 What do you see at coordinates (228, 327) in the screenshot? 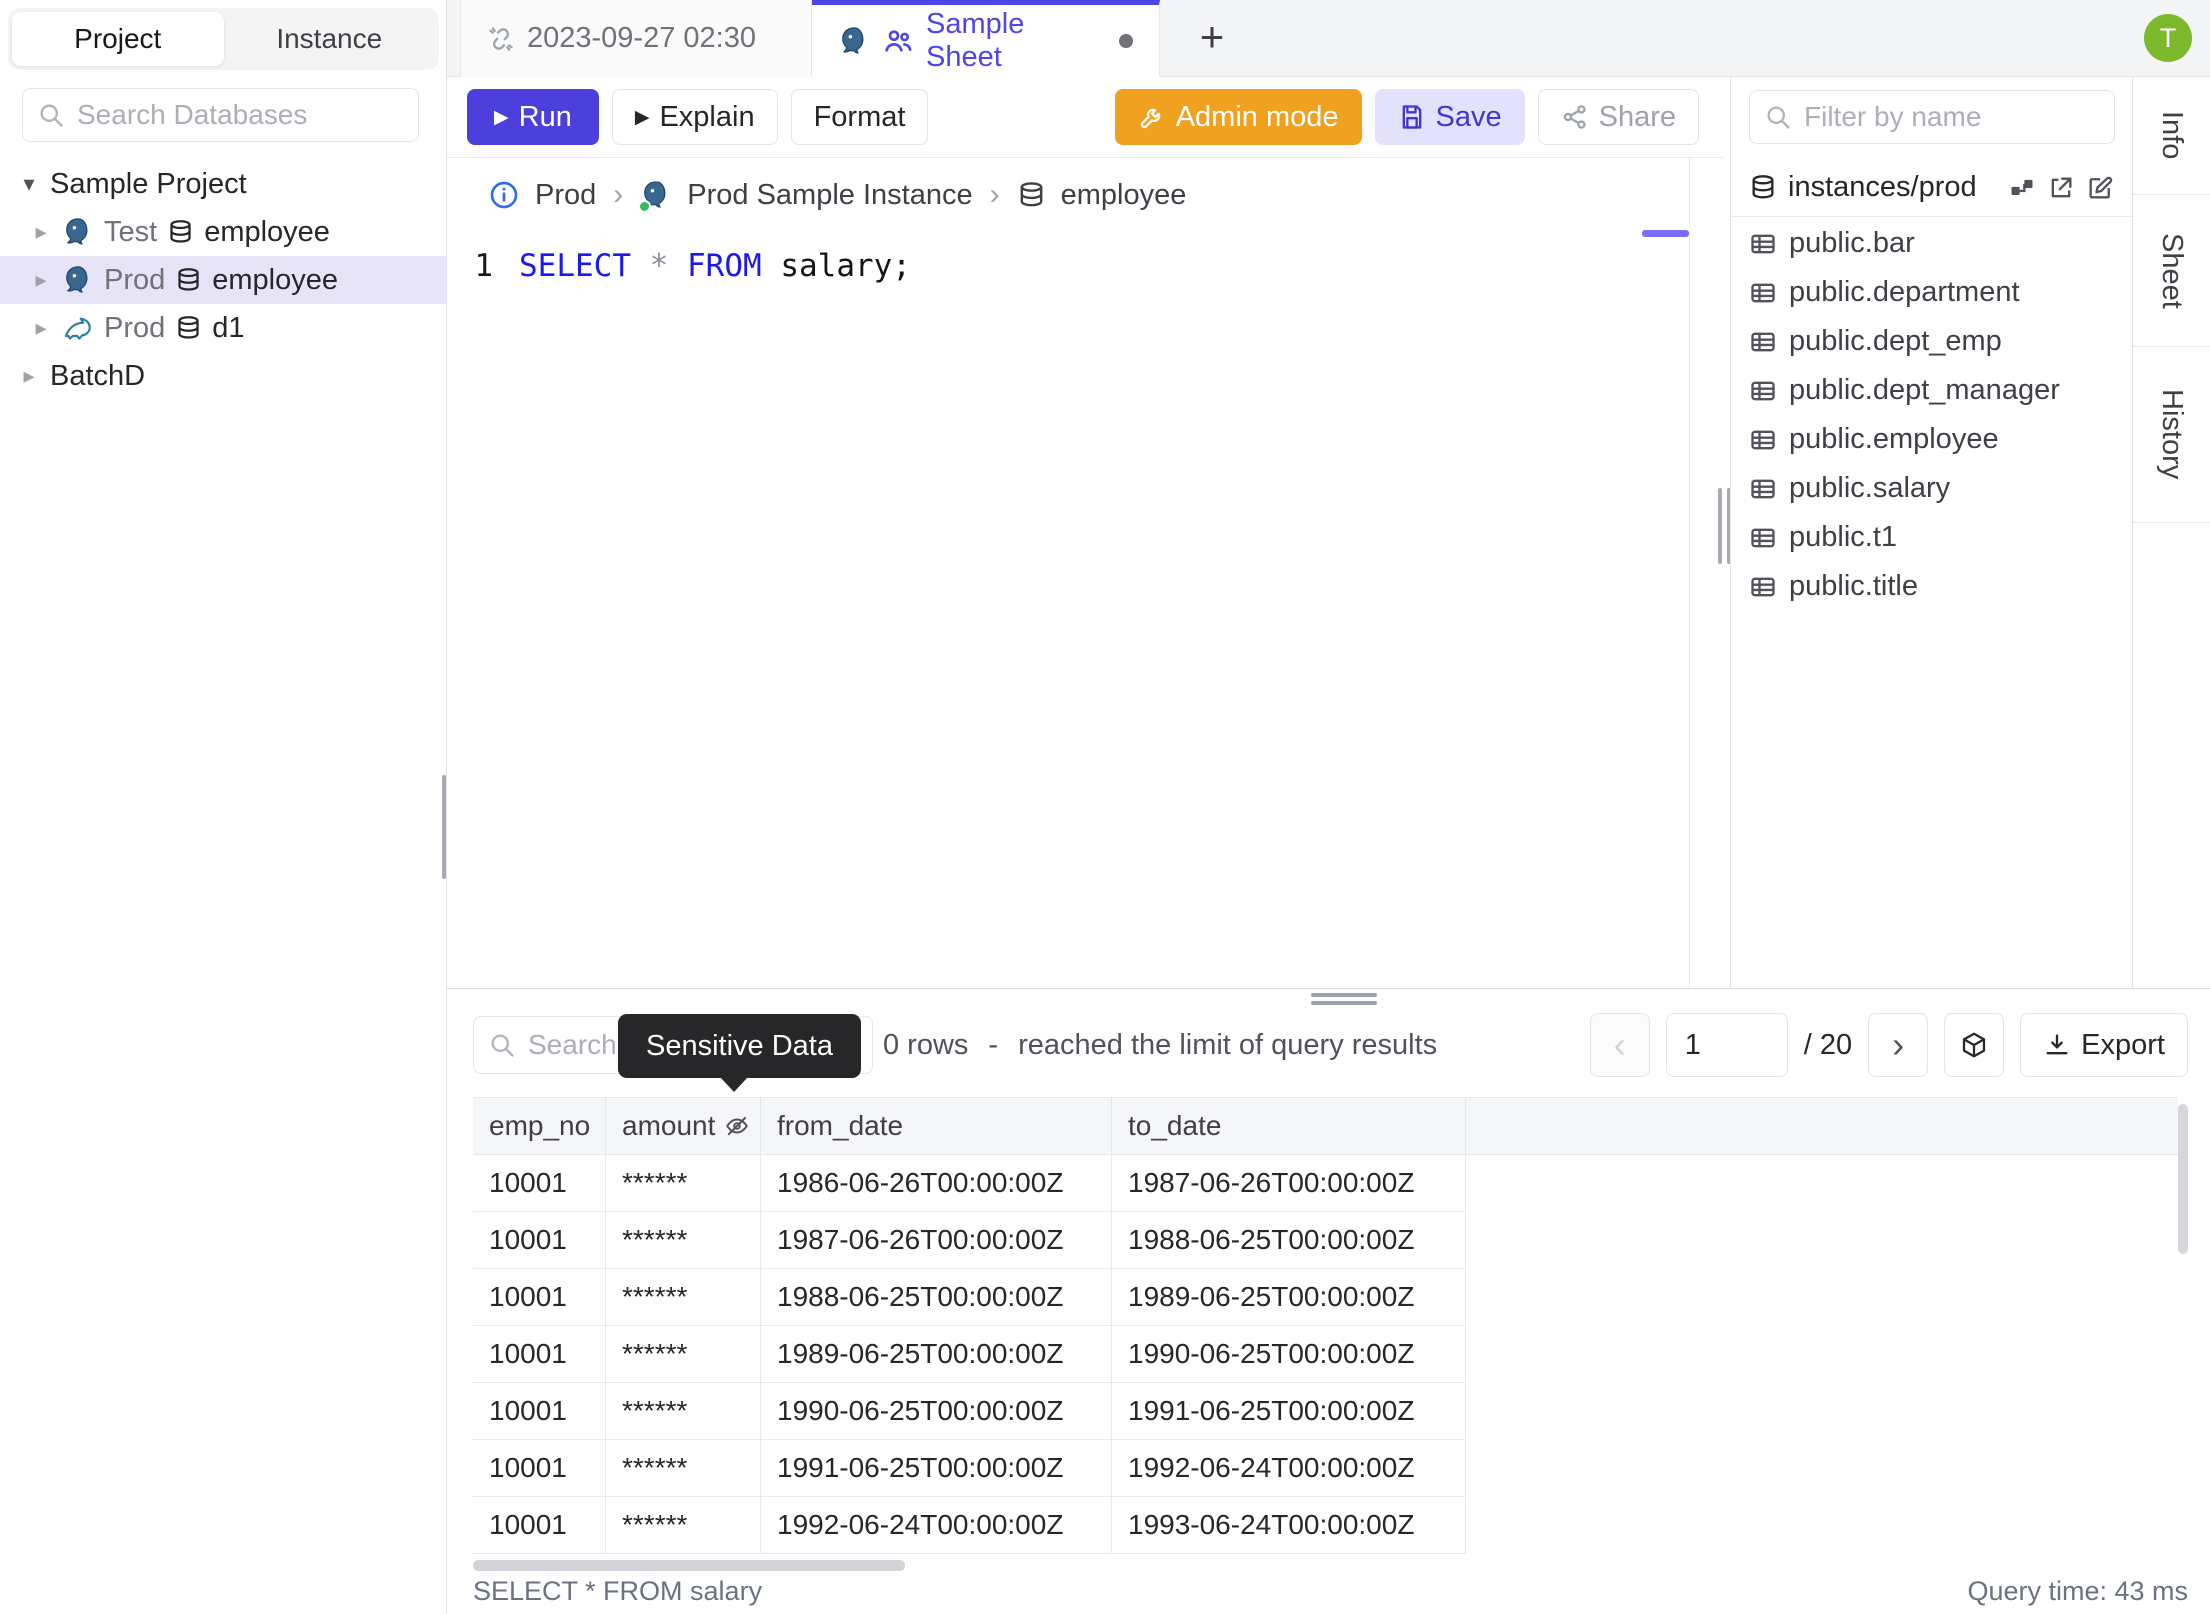
I see `database-label: d1` at bounding box center [228, 327].